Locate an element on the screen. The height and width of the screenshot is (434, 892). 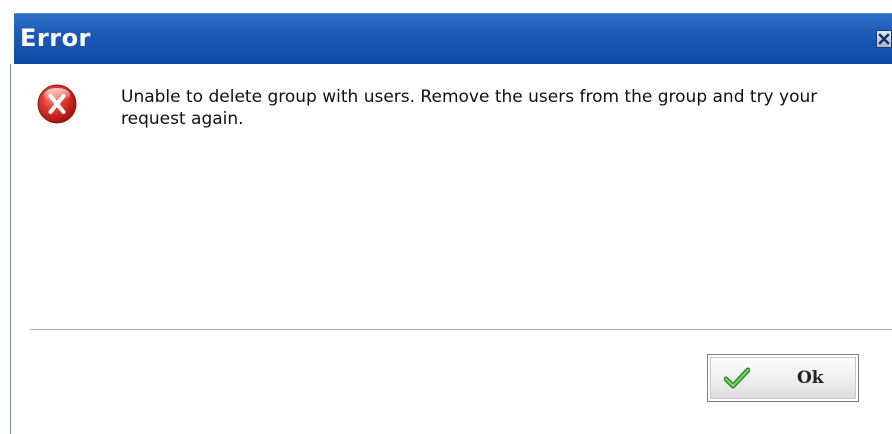
close-icon is located at coordinates (884, 39).